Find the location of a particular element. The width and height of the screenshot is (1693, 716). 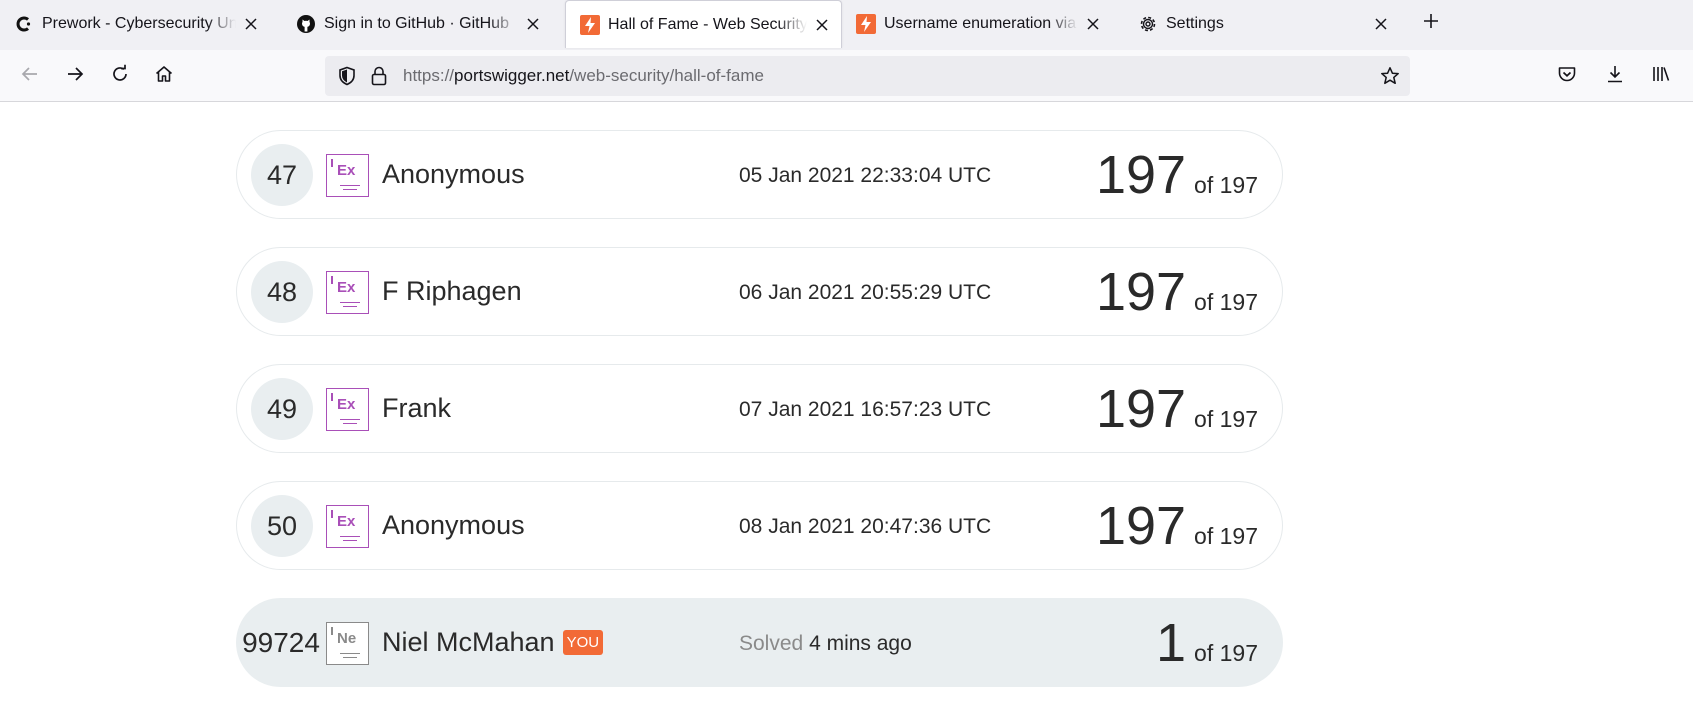

home-icon is located at coordinates (164, 76).